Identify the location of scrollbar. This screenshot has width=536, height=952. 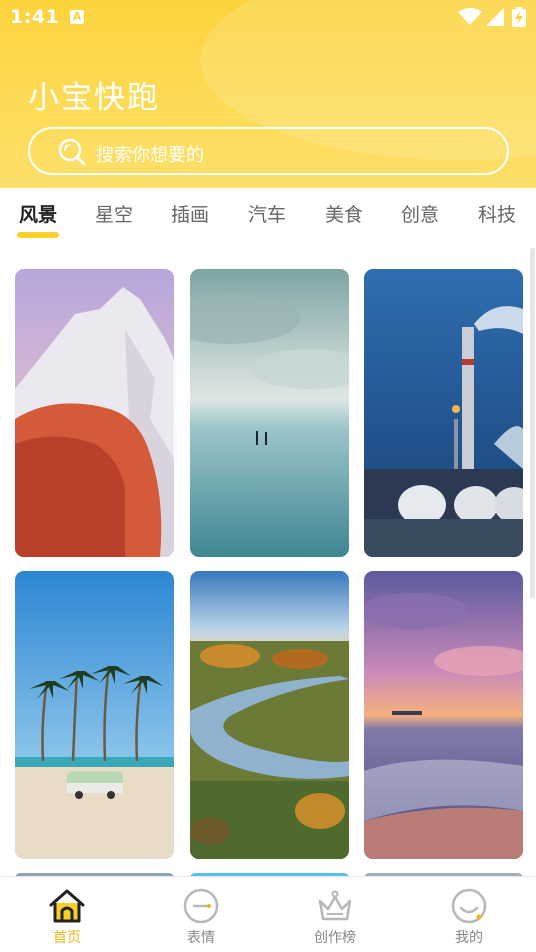
(532, 423).